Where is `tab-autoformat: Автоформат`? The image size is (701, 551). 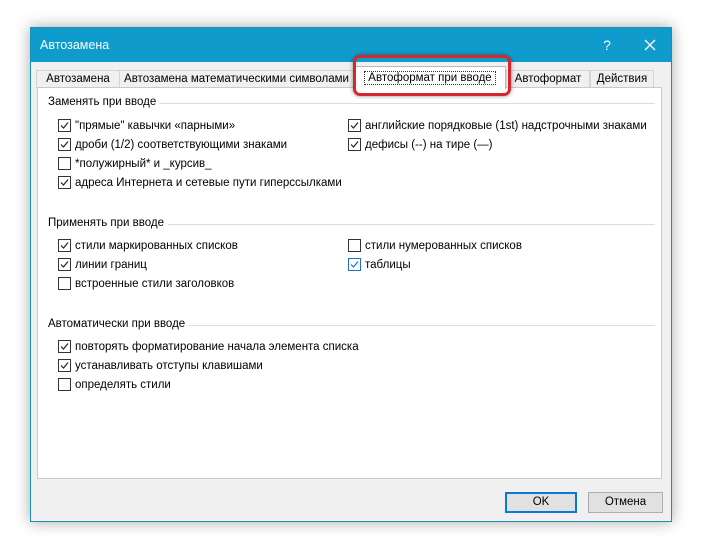 tab-autoformat: Автоформат is located at coordinates (548, 79).